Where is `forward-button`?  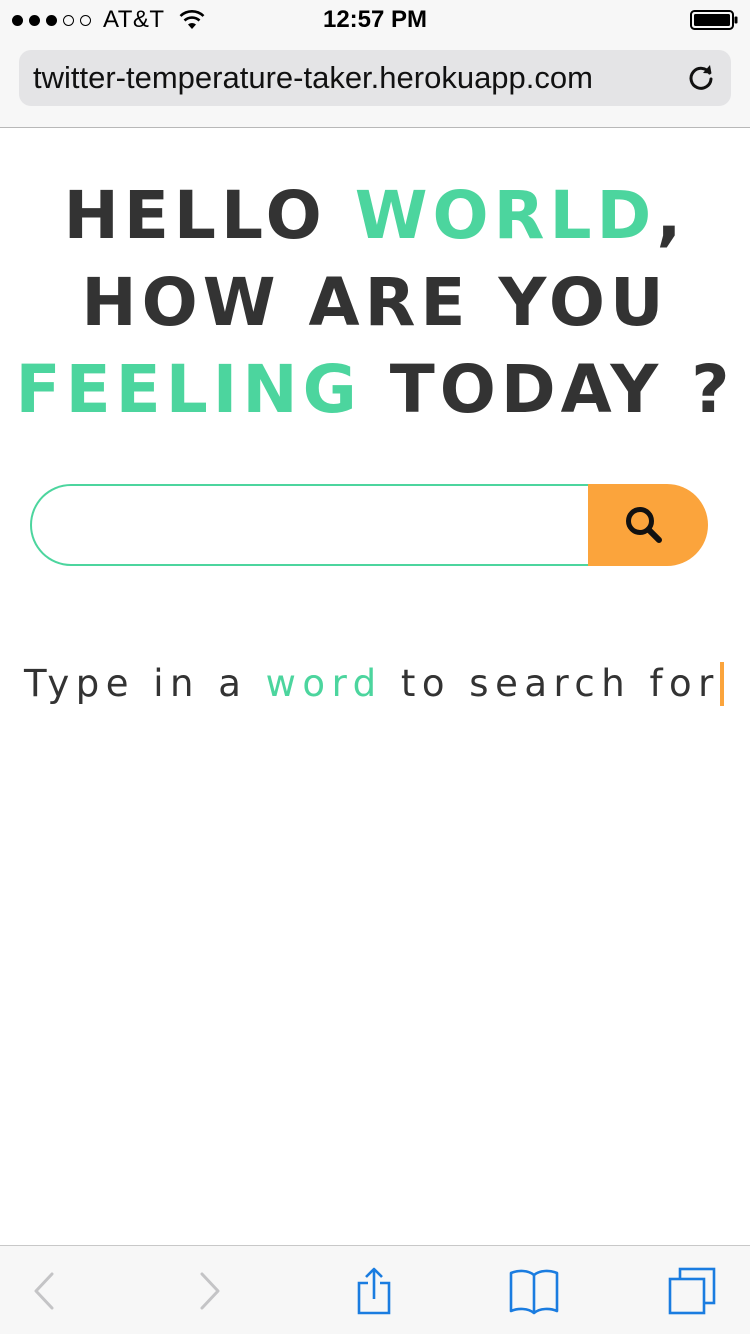
forward-button is located at coordinates (210, 1291).